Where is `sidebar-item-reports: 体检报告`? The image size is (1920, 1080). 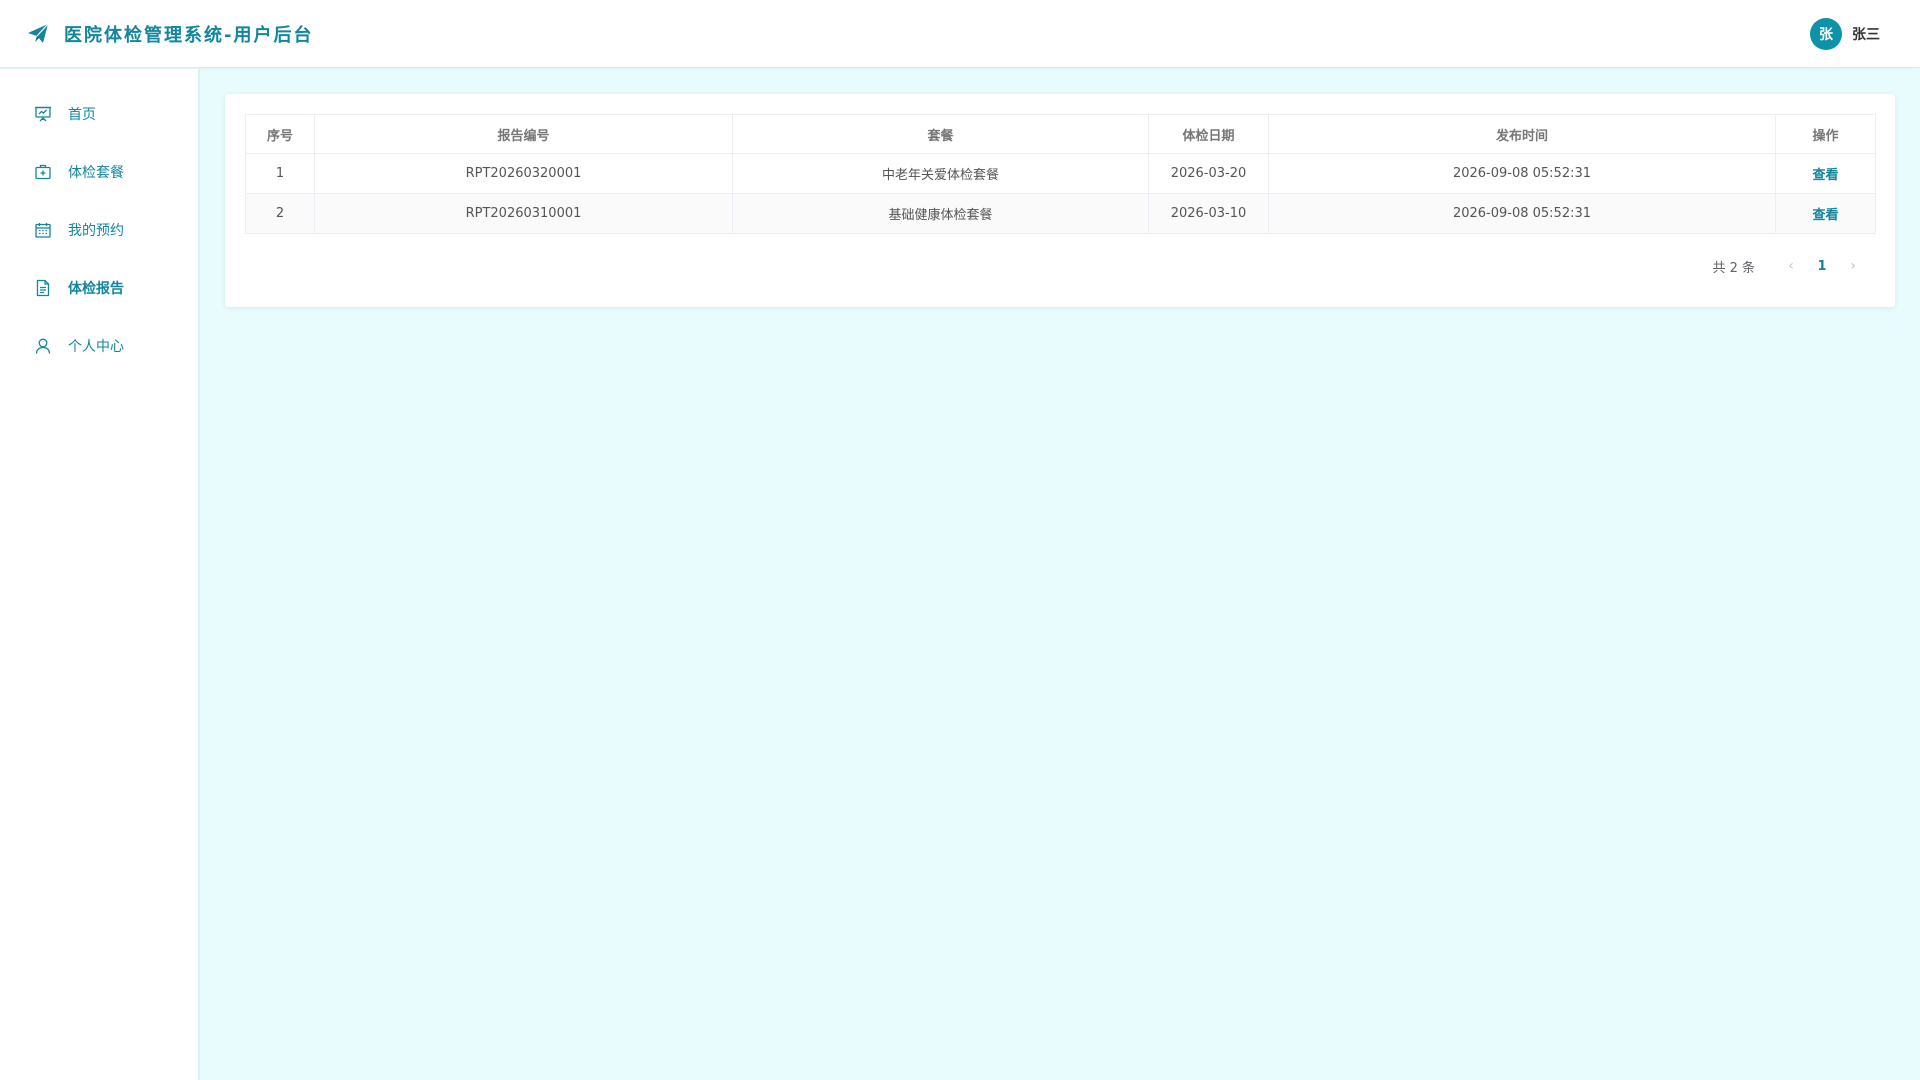 sidebar-item-reports: 体检报告 is located at coordinates (99, 288).